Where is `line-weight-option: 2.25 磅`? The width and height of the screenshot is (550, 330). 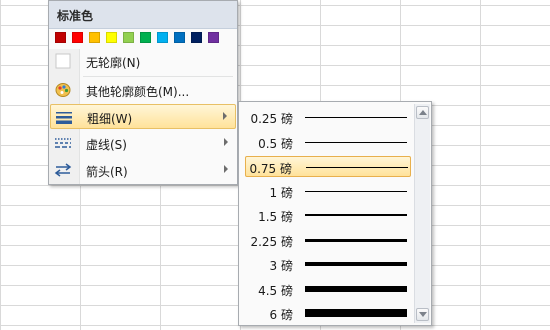 line-weight-option: 2.25 磅 is located at coordinates (328, 240).